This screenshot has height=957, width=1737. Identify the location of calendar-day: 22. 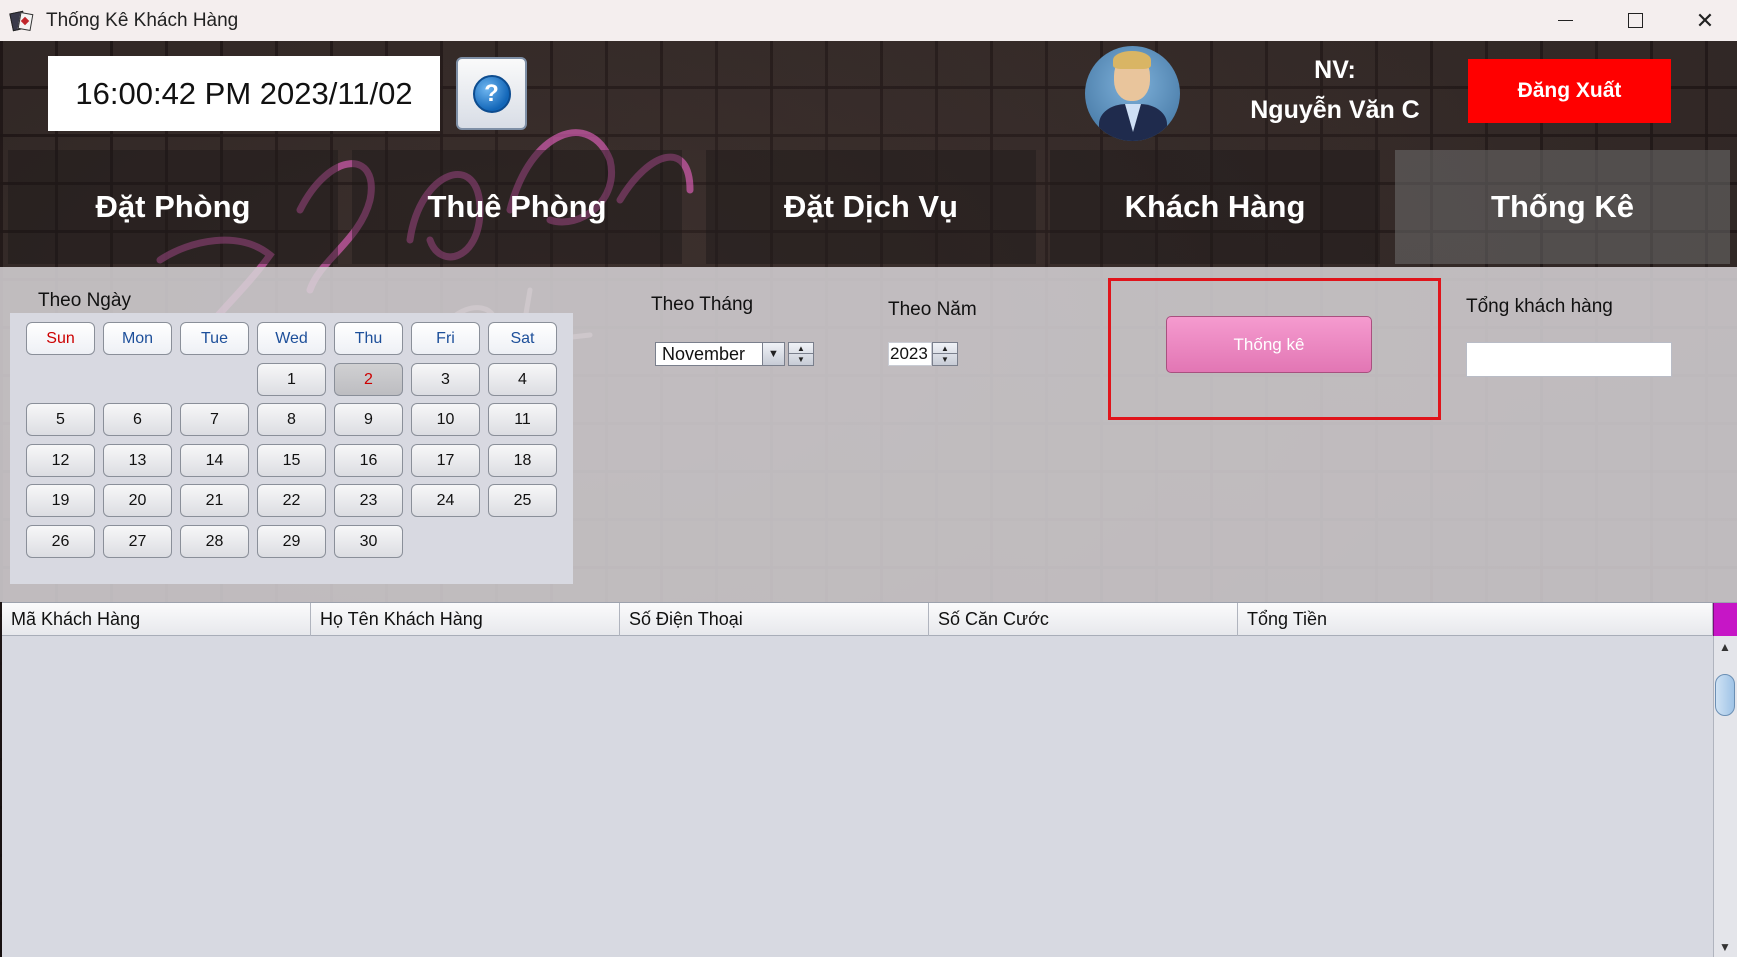
(291, 500).